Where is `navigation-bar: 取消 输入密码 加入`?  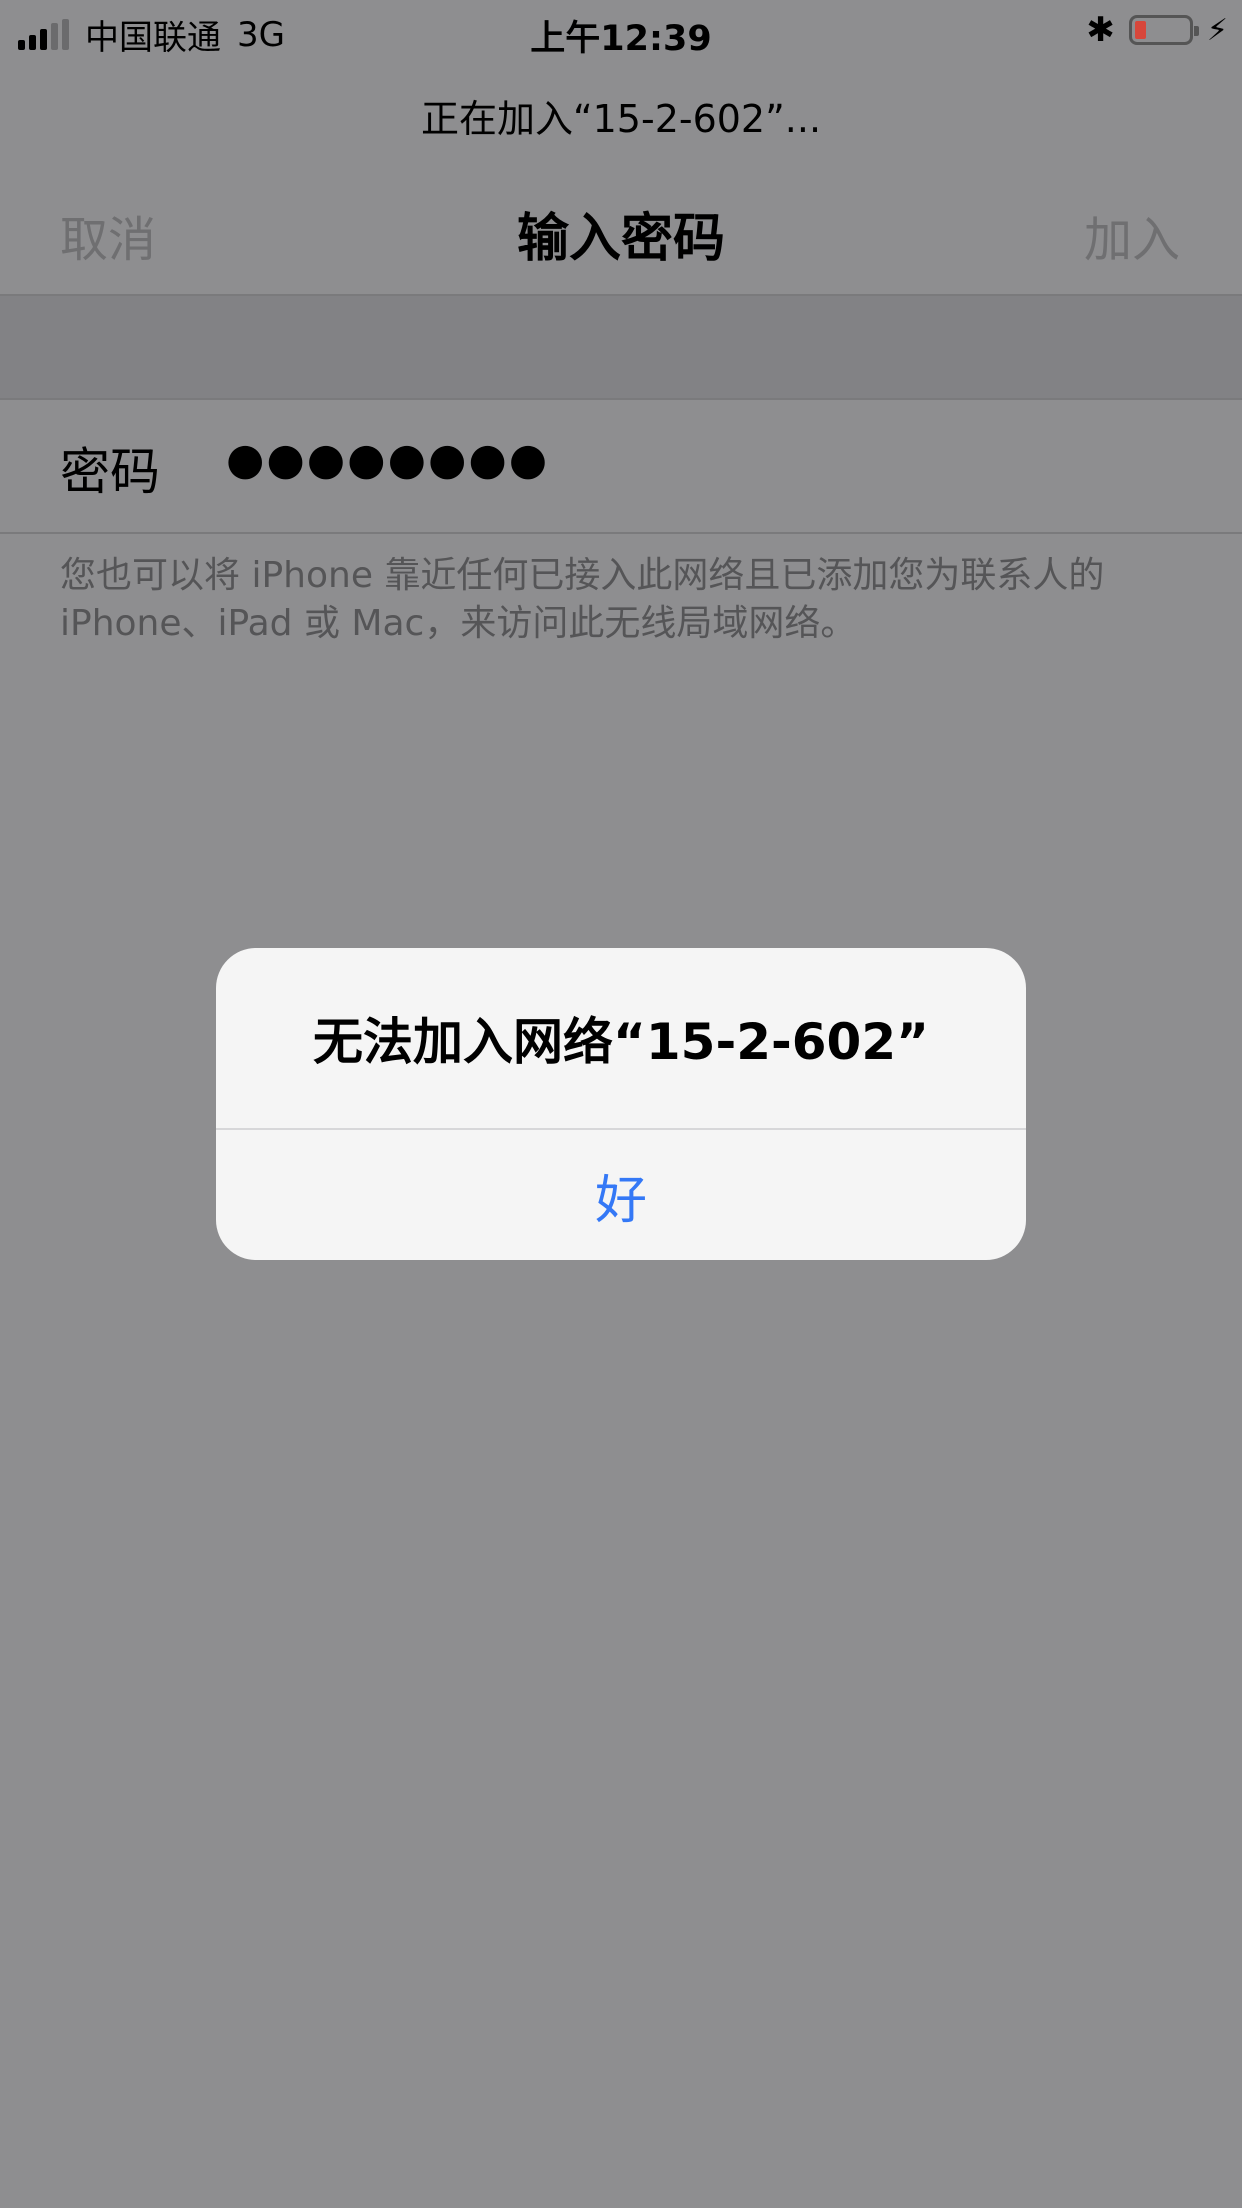 navigation-bar: 取消 输入密码 加入 is located at coordinates (621, 237).